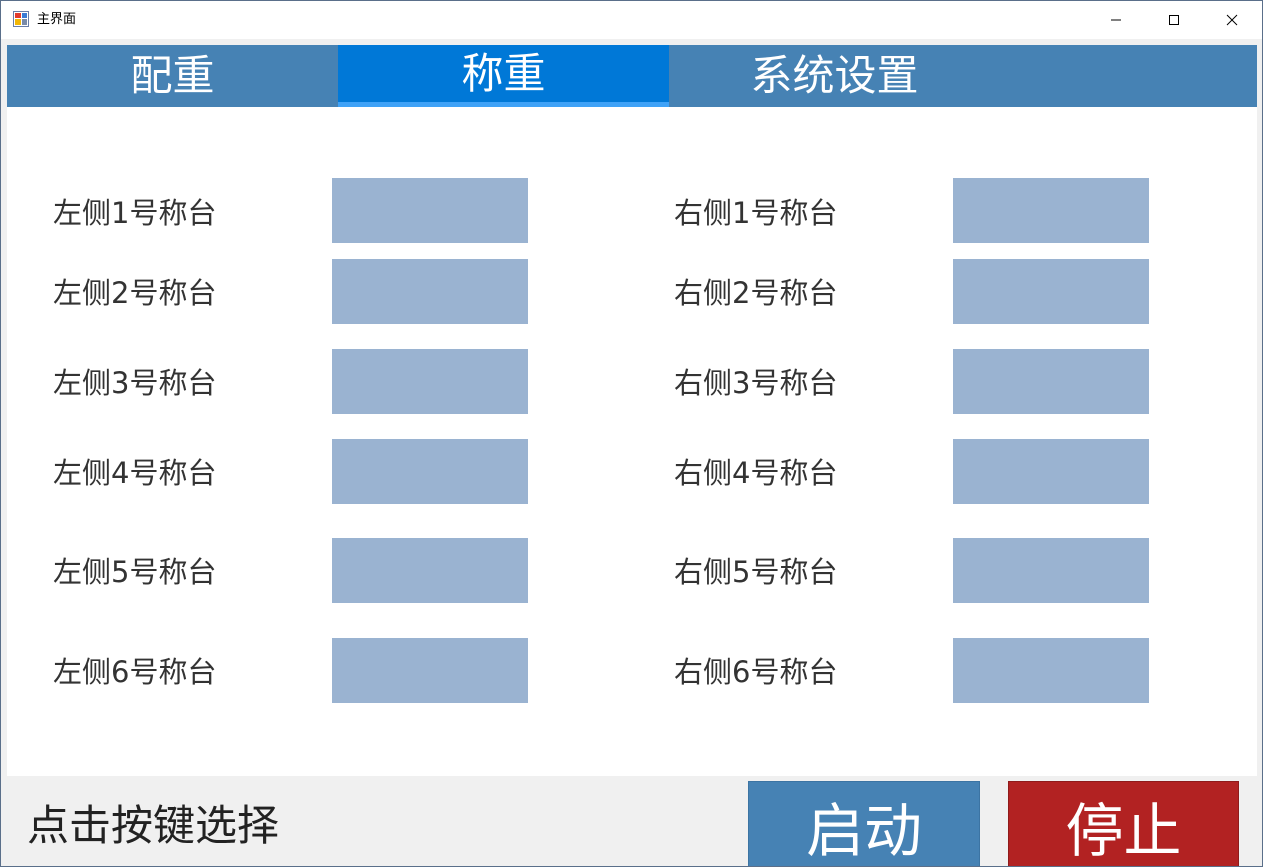 The image size is (1263, 867). Describe the element at coordinates (135, 672) in the screenshot. I see `left-scale-6-label: 左侧6号称台` at that location.